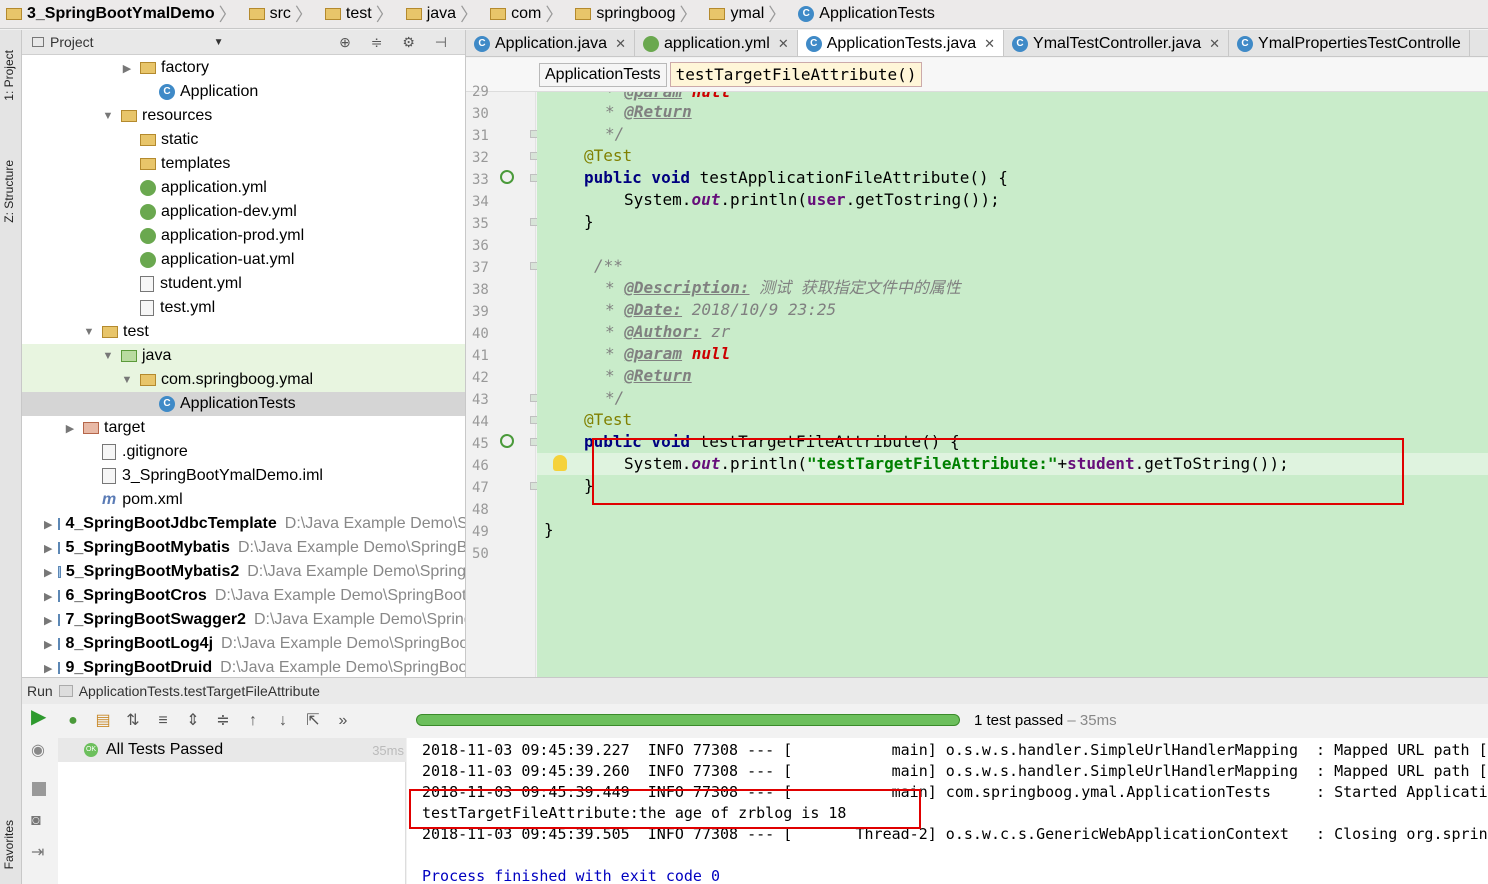 This screenshot has width=1488, height=884. Describe the element at coordinates (243, 260) in the screenshot. I see `tree-item: application-uat.yml` at that location.